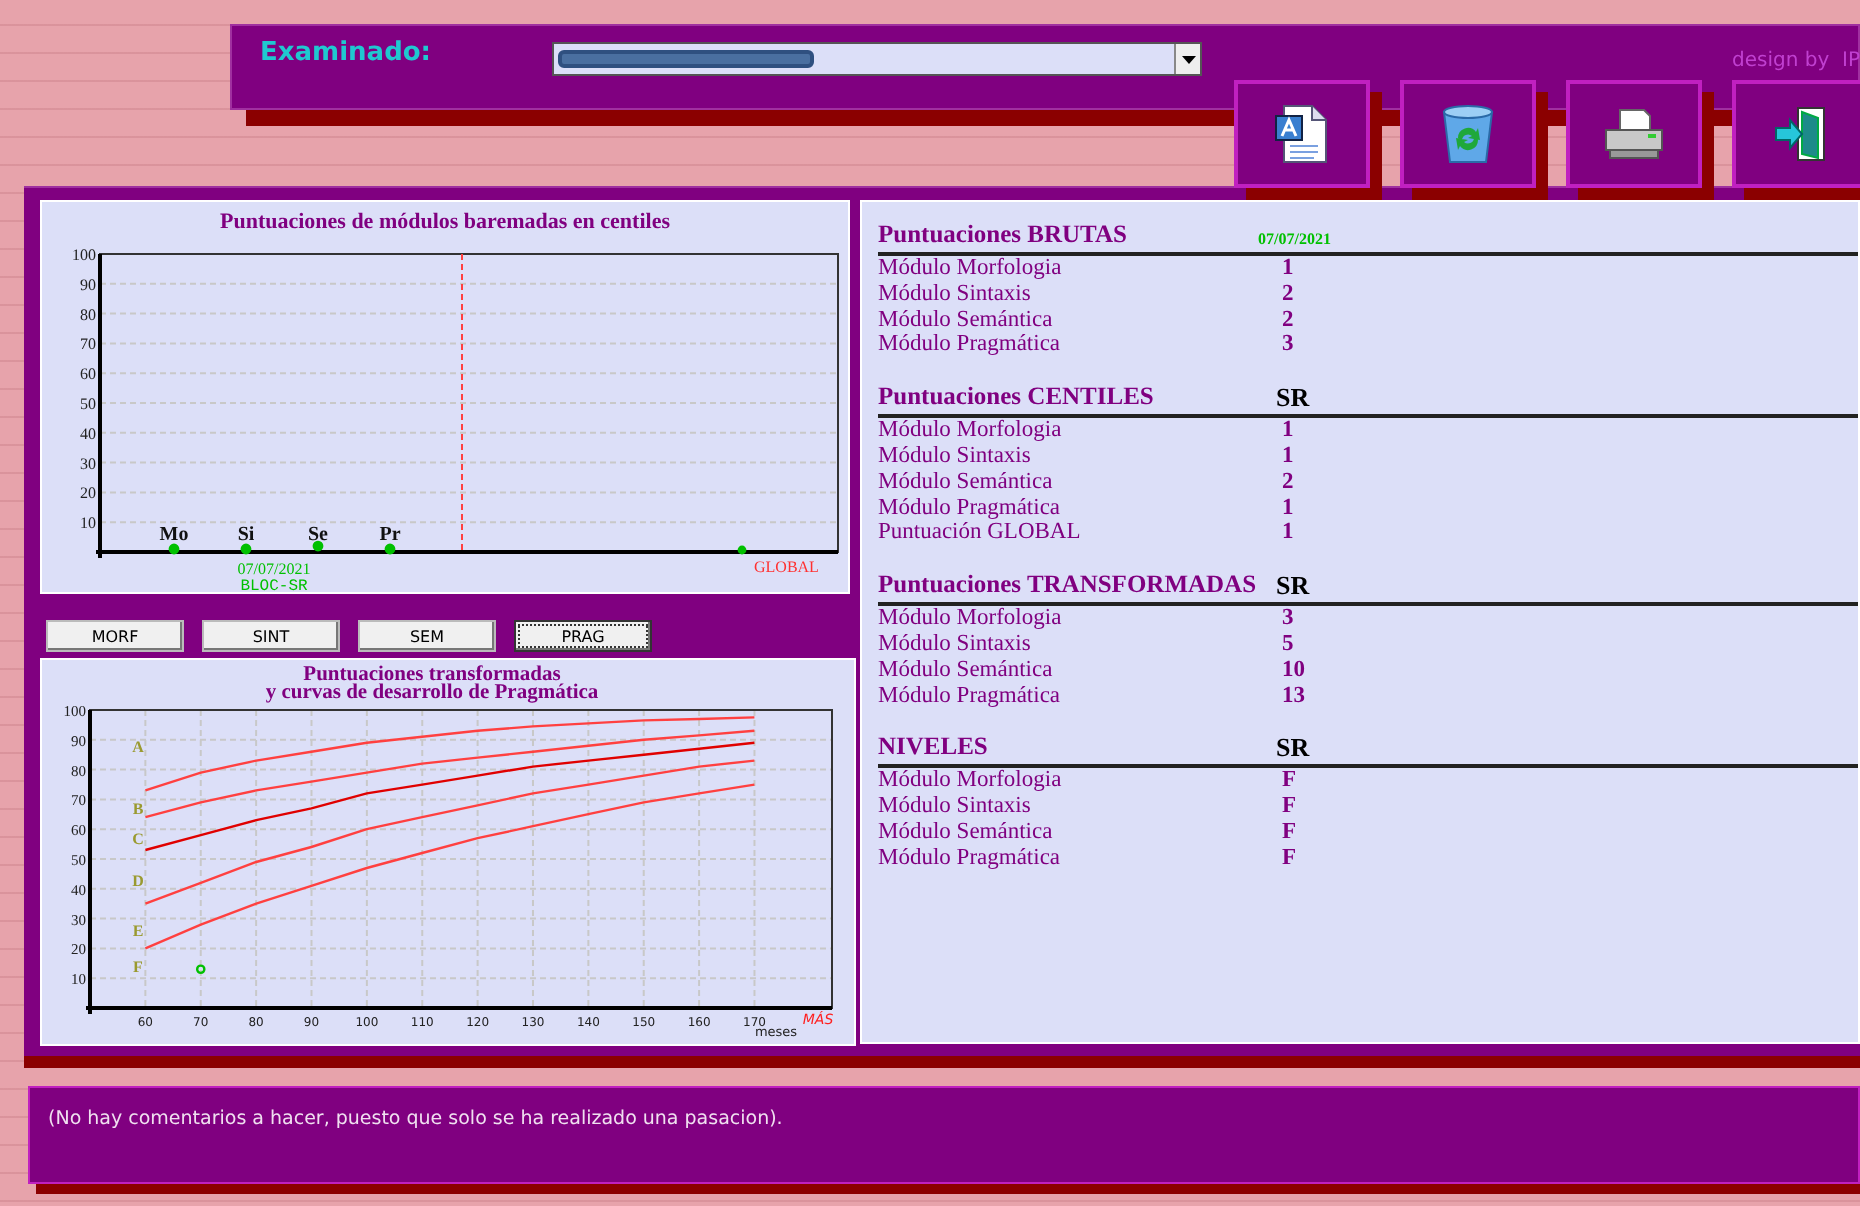  I want to click on score-value: 10, so click(1294, 670).